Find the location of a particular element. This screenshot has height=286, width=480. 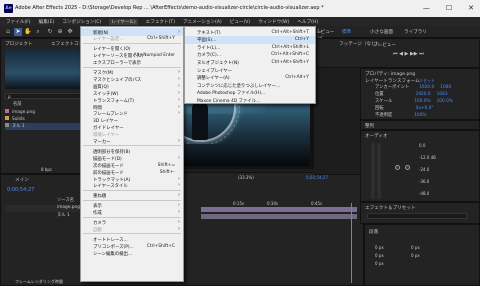

menu-item-label: 調整レイヤー(A) is located at coordinates (213, 79).